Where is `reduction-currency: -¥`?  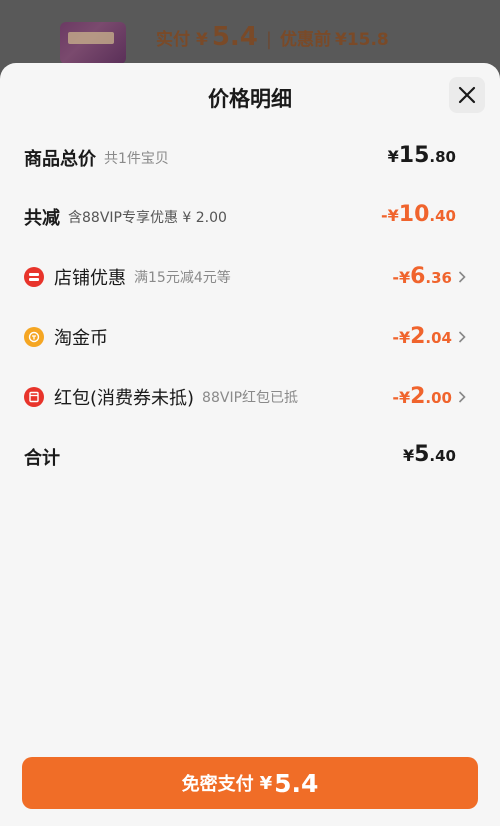 reduction-currency: -¥ is located at coordinates (390, 215).